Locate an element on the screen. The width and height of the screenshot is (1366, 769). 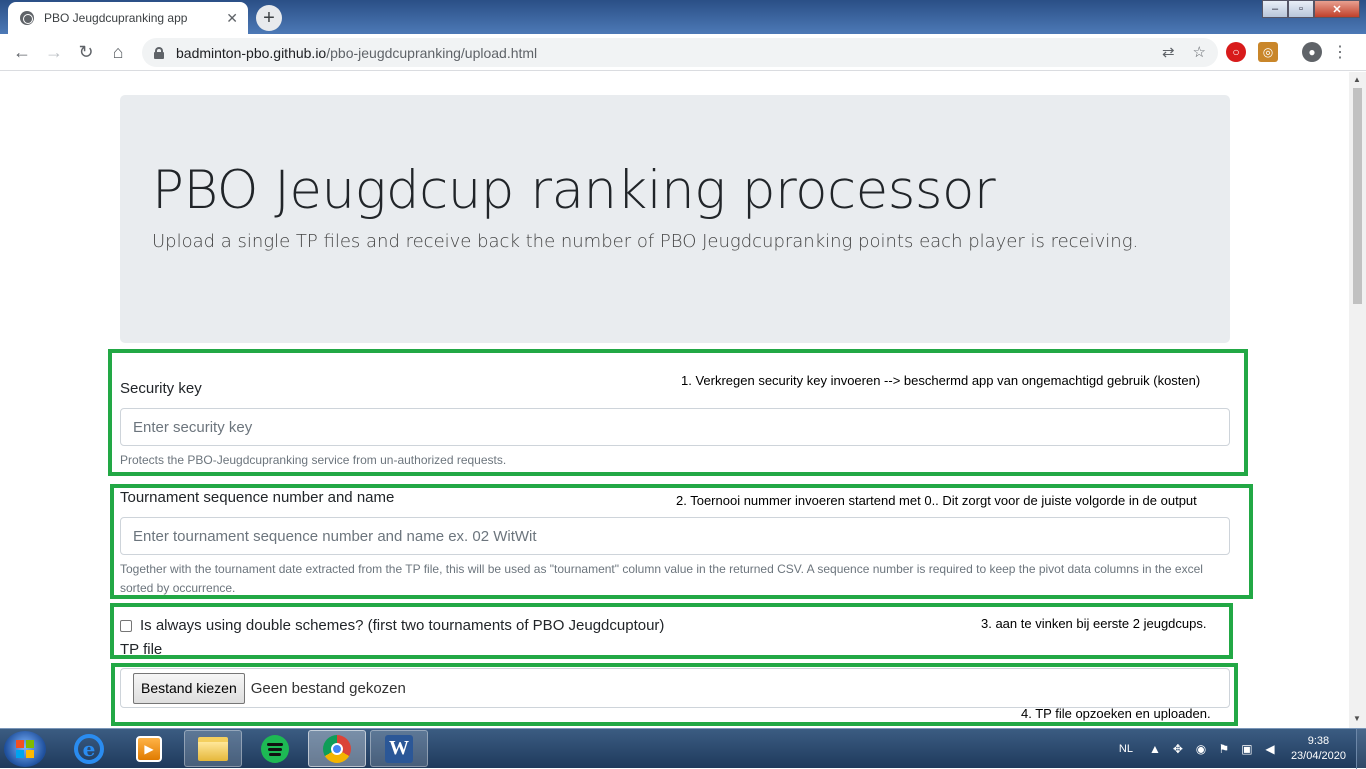
taskbar-media-player: ▶ is located at coordinates (149, 748).